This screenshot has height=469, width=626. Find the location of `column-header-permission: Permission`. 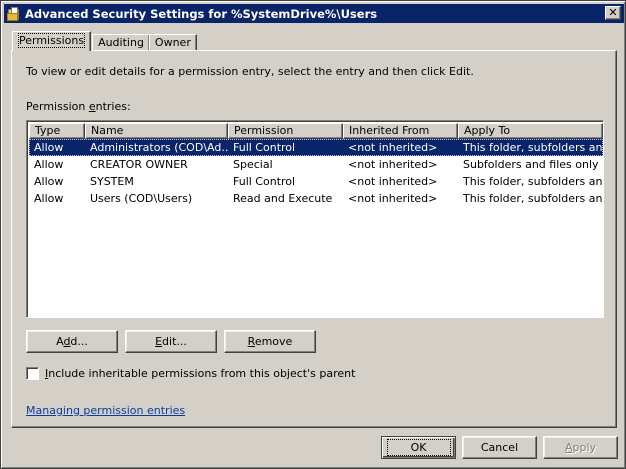

column-header-permission: Permission is located at coordinates (285, 131).